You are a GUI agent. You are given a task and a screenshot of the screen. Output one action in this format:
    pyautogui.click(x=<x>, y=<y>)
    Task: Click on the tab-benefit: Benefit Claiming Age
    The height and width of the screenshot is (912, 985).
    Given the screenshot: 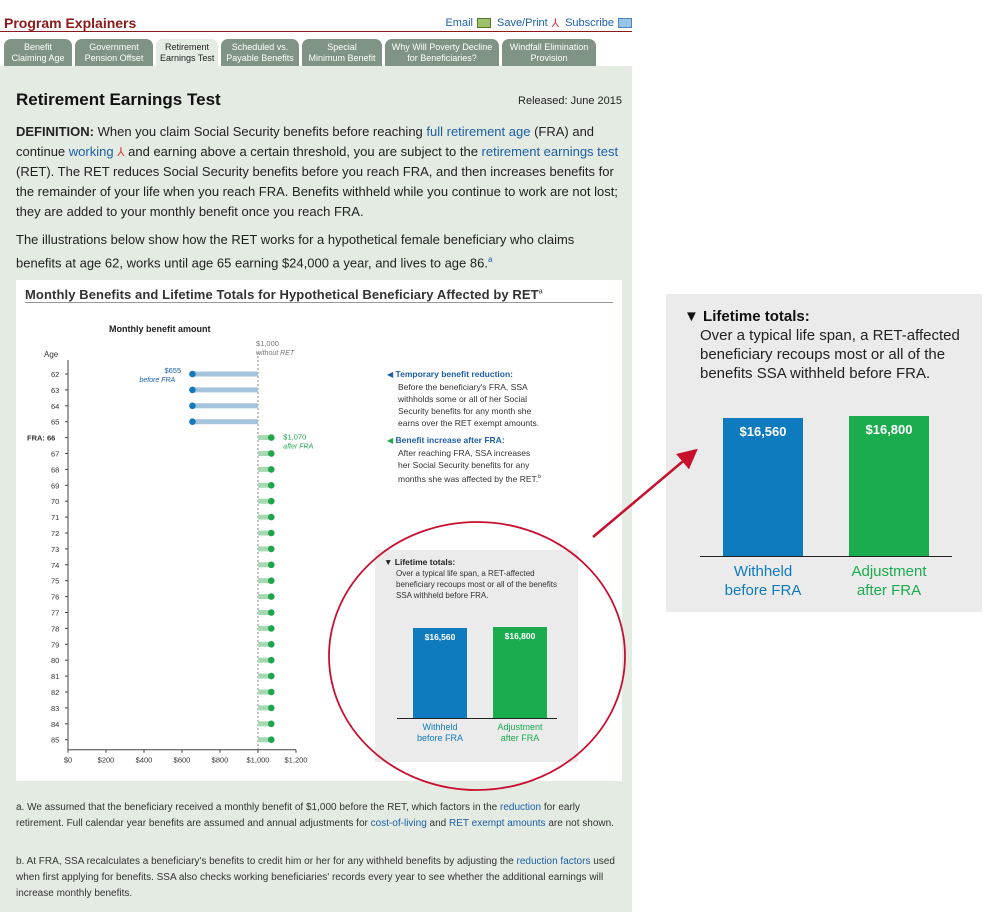 What is the action you would take?
    pyautogui.click(x=38, y=52)
    